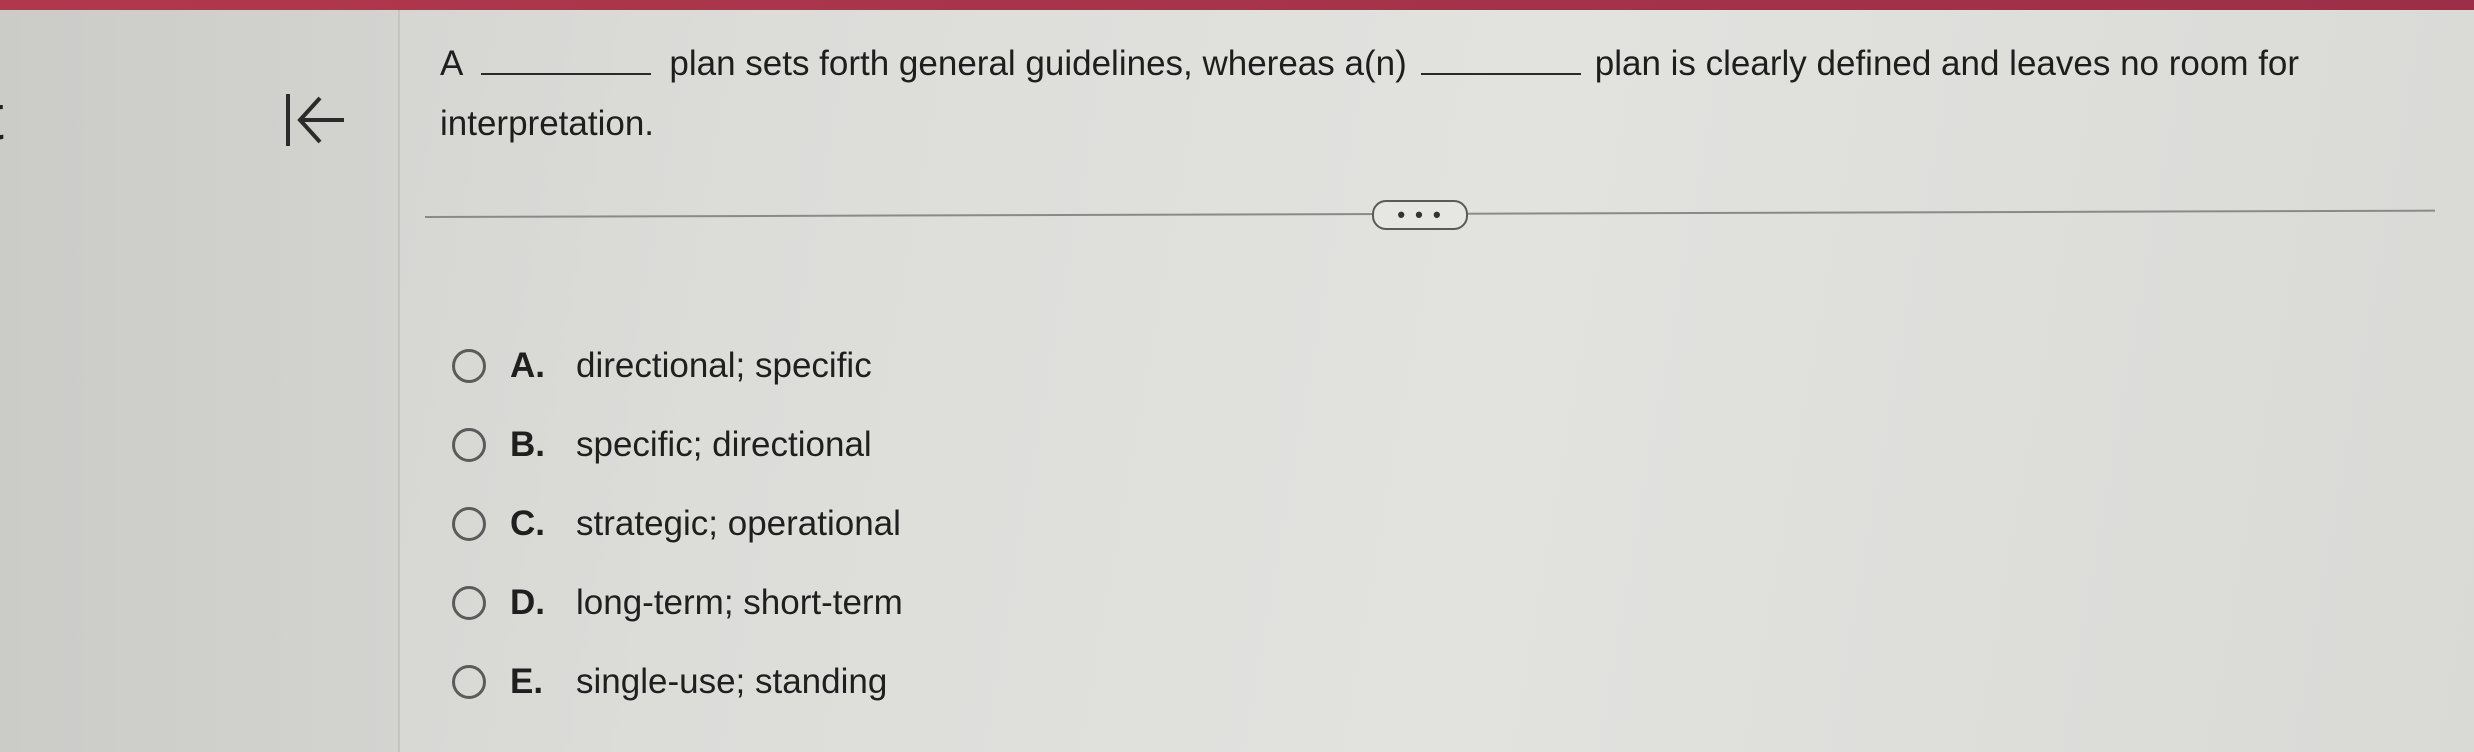 Image resolution: width=2474 pixels, height=752 pixels. I want to click on option-e: E. single-use; standing, so click(677, 681).